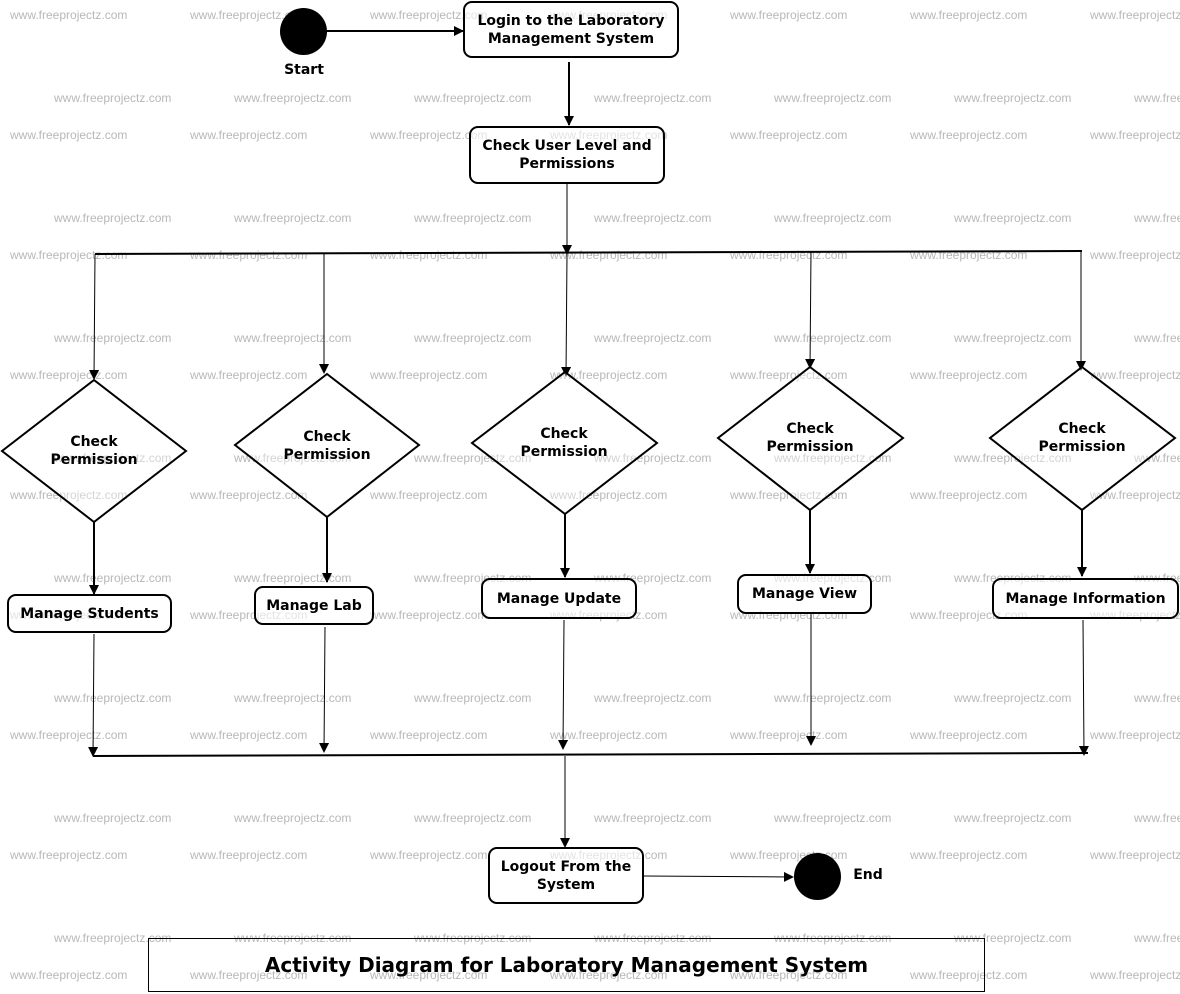  Describe the element at coordinates (559, 598) in the screenshot. I see `action-manage-update: Manage Update` at that location.